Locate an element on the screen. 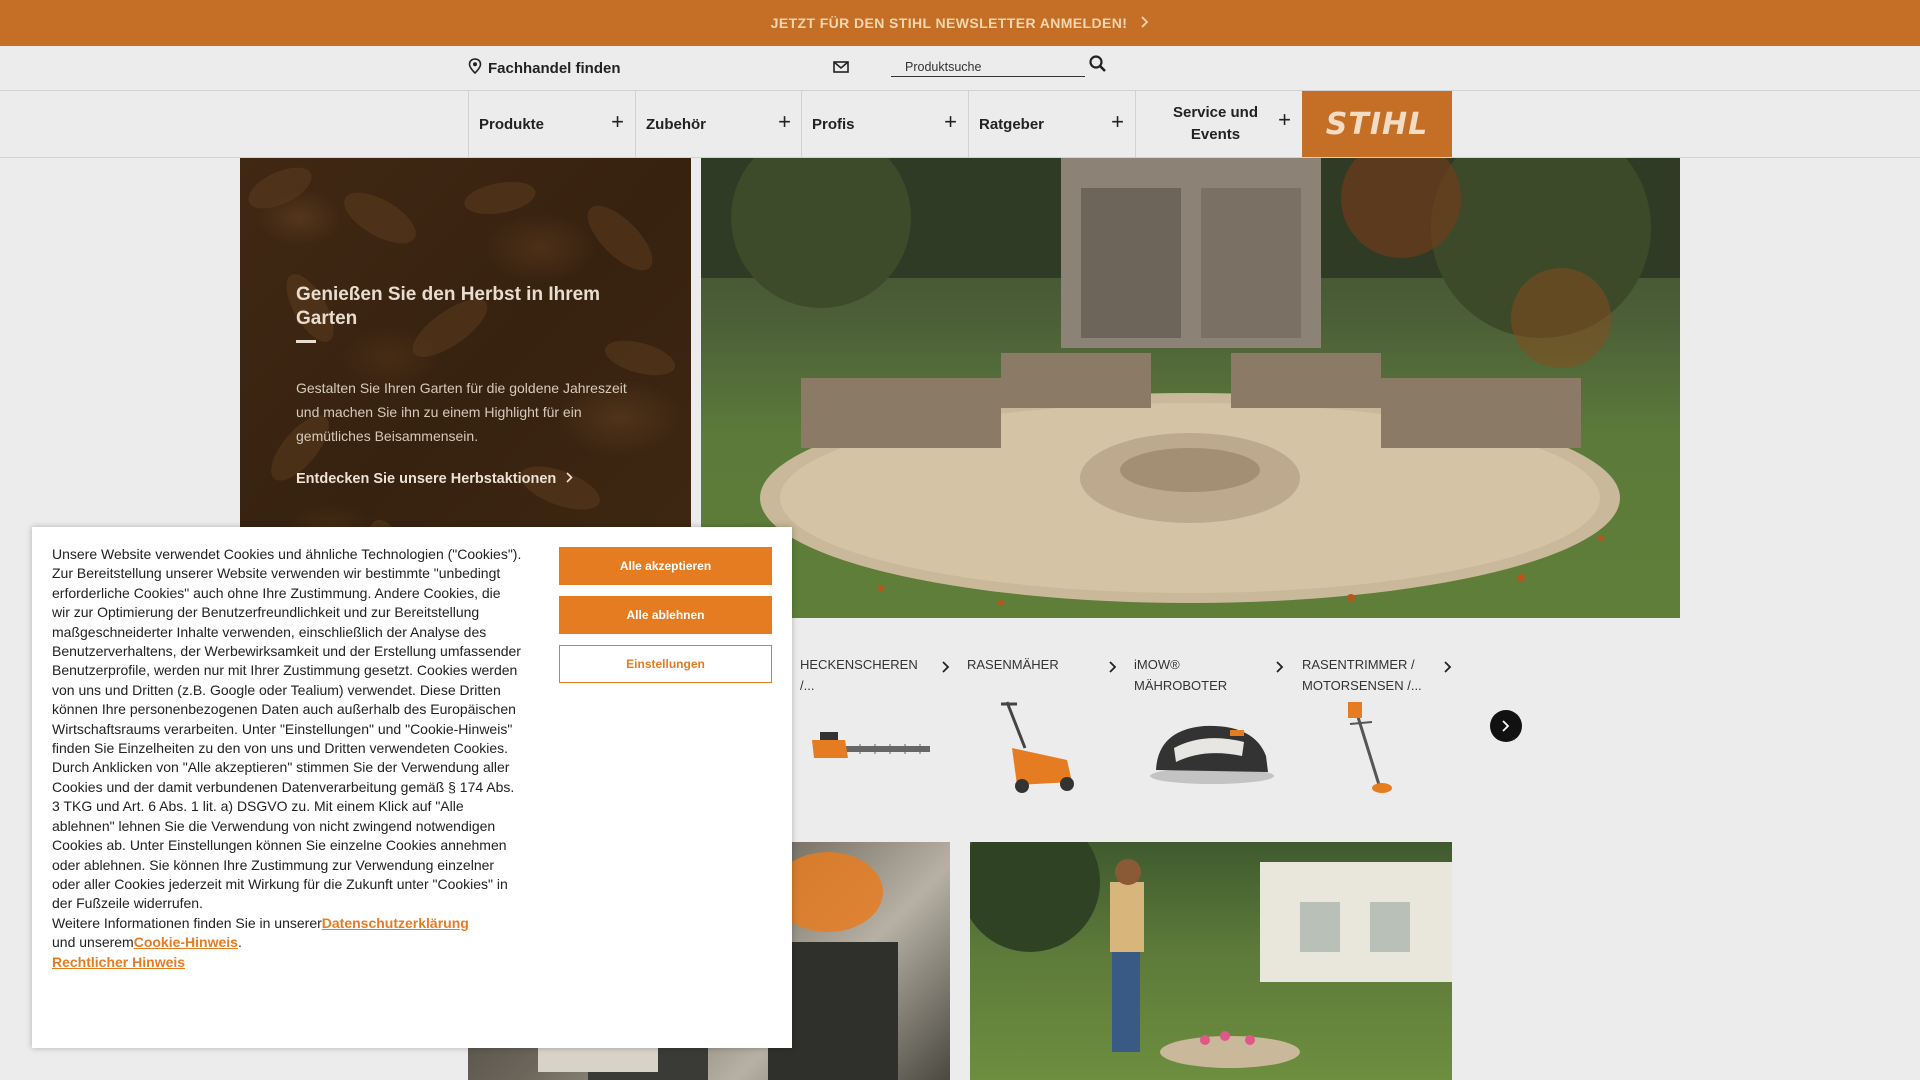 This screenshot has width=1920, height=1080. dealer-finder-link: Fachhandel finden is located at coordinates (544, 68).